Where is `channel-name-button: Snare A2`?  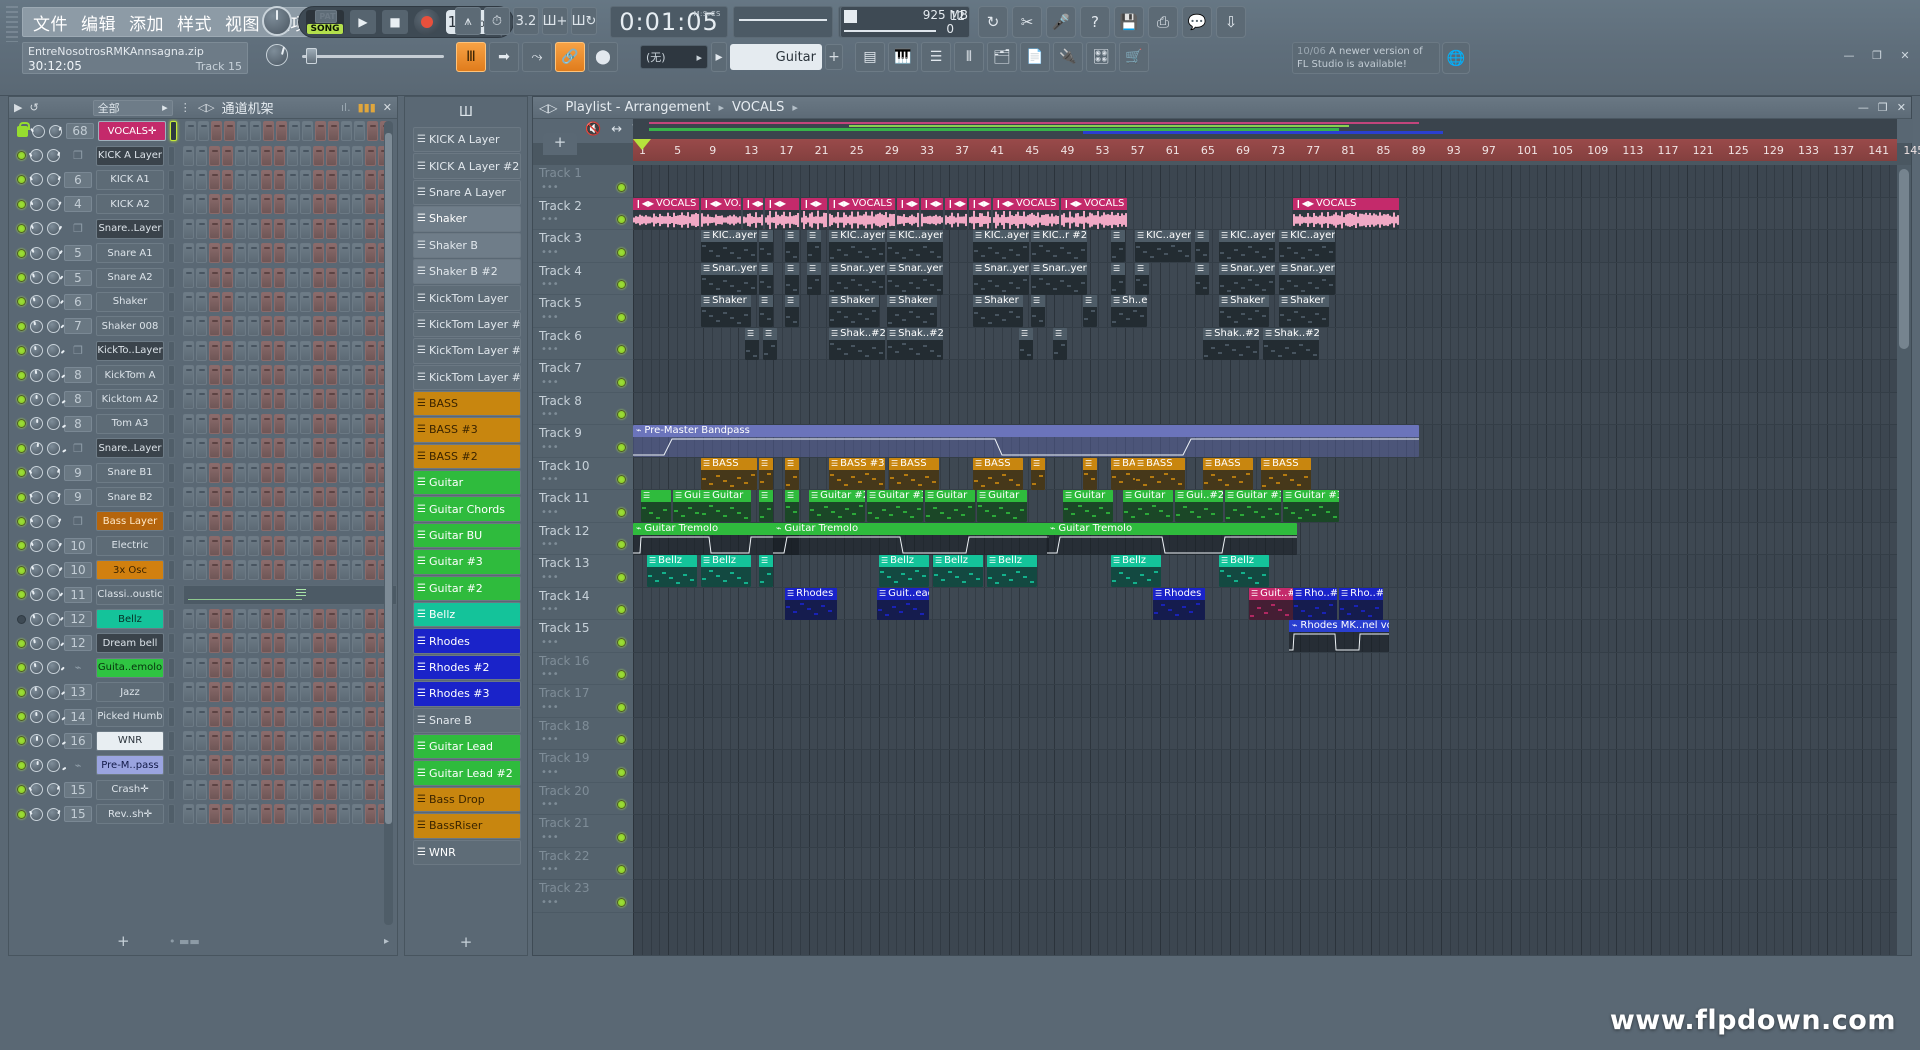 channel-name-button: Snare A2 is located at coordinates (130, 277).